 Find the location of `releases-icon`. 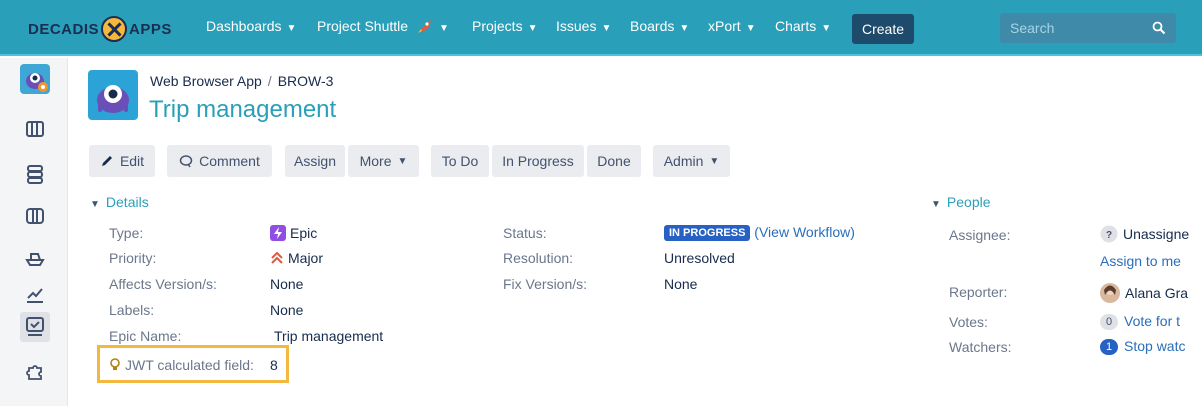

releases-icon is located at coordinates (35, 174).